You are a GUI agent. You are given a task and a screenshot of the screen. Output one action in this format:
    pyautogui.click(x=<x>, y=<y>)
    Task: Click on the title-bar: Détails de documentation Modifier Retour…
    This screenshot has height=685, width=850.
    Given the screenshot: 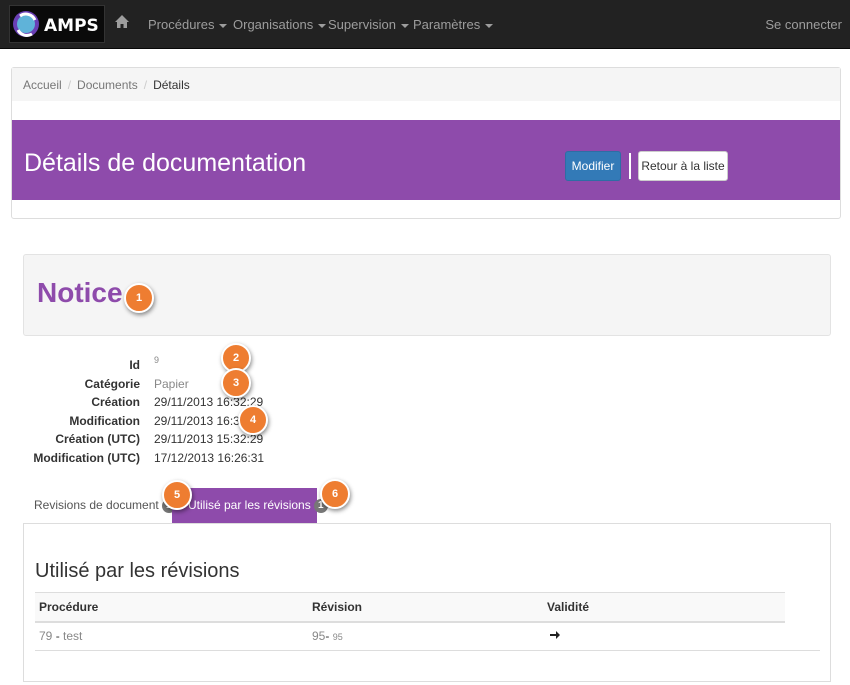 What is the action you would take?
    pyautogui.click(x=426, y=160)
    